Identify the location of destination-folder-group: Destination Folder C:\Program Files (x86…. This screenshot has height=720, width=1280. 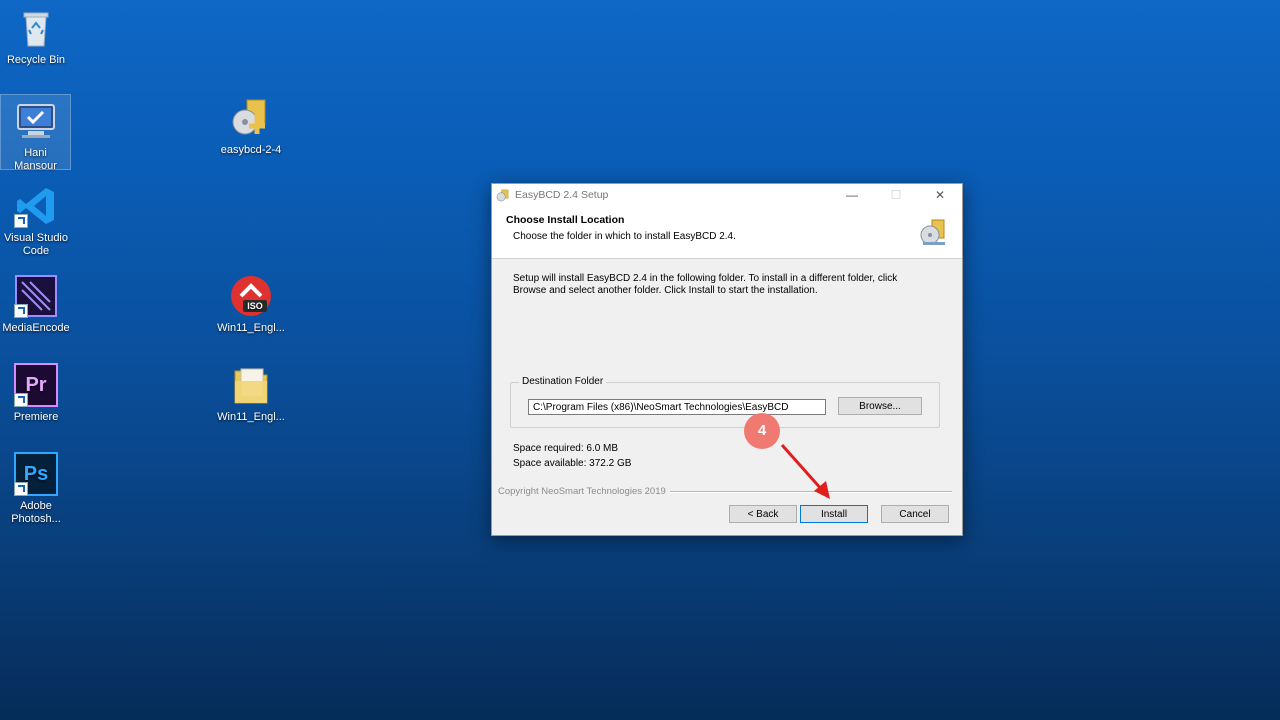
(725, 402).